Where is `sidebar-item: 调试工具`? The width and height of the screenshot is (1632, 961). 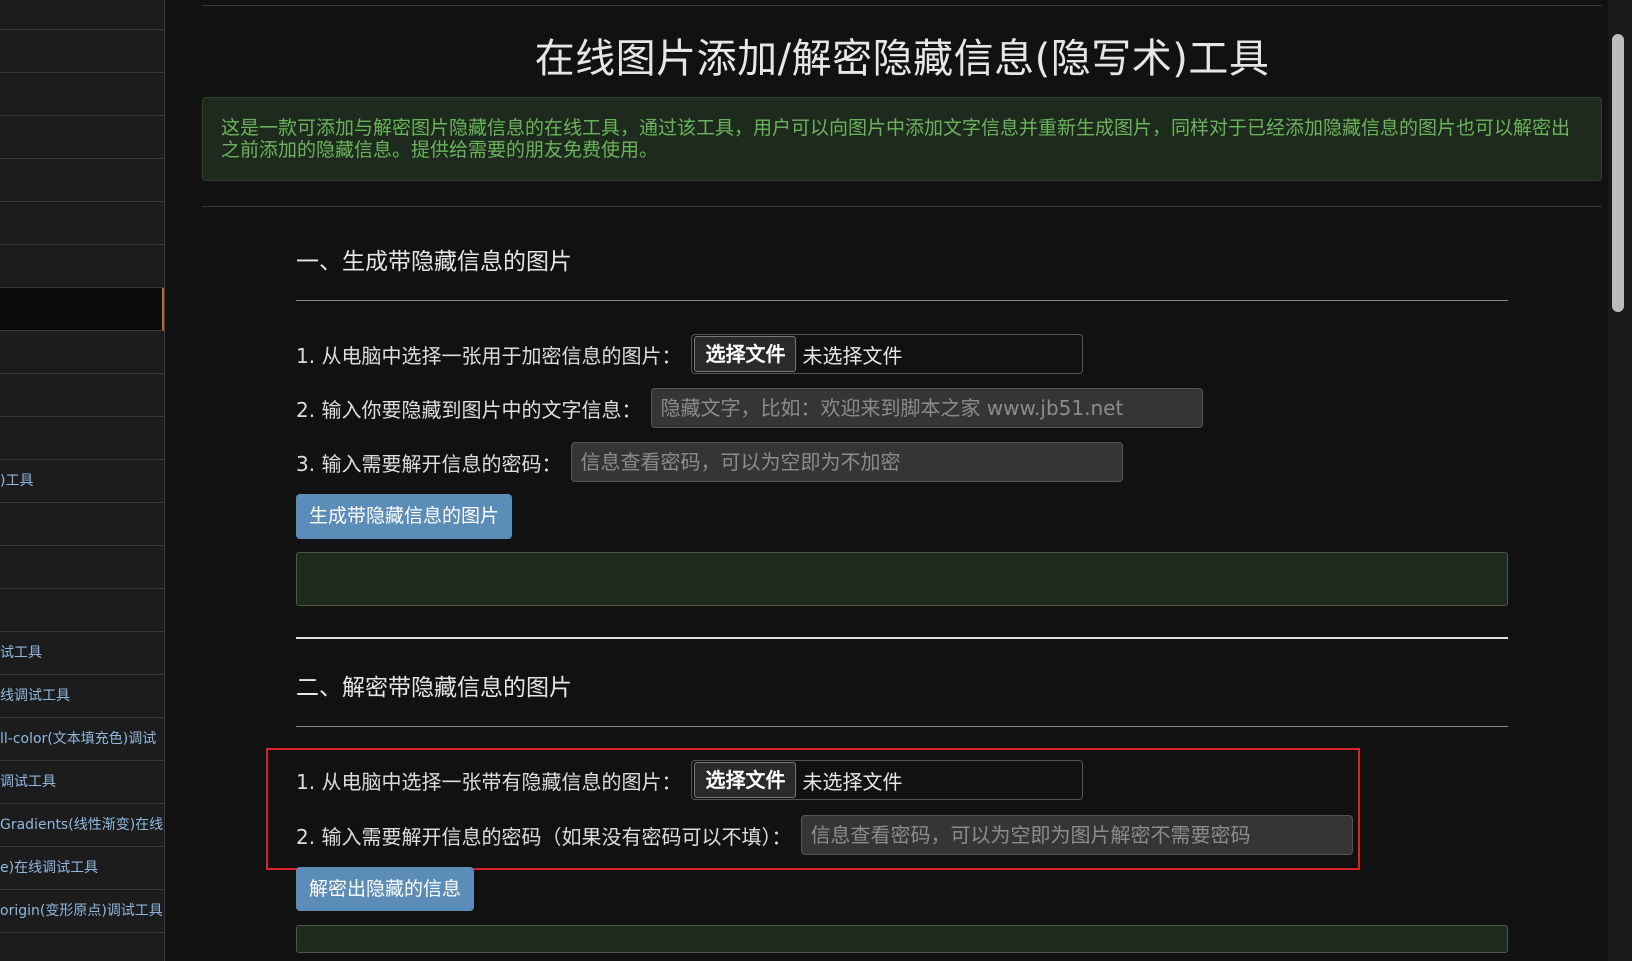
sidebar-item: 调试工具 is located at coordinates (82, 782).